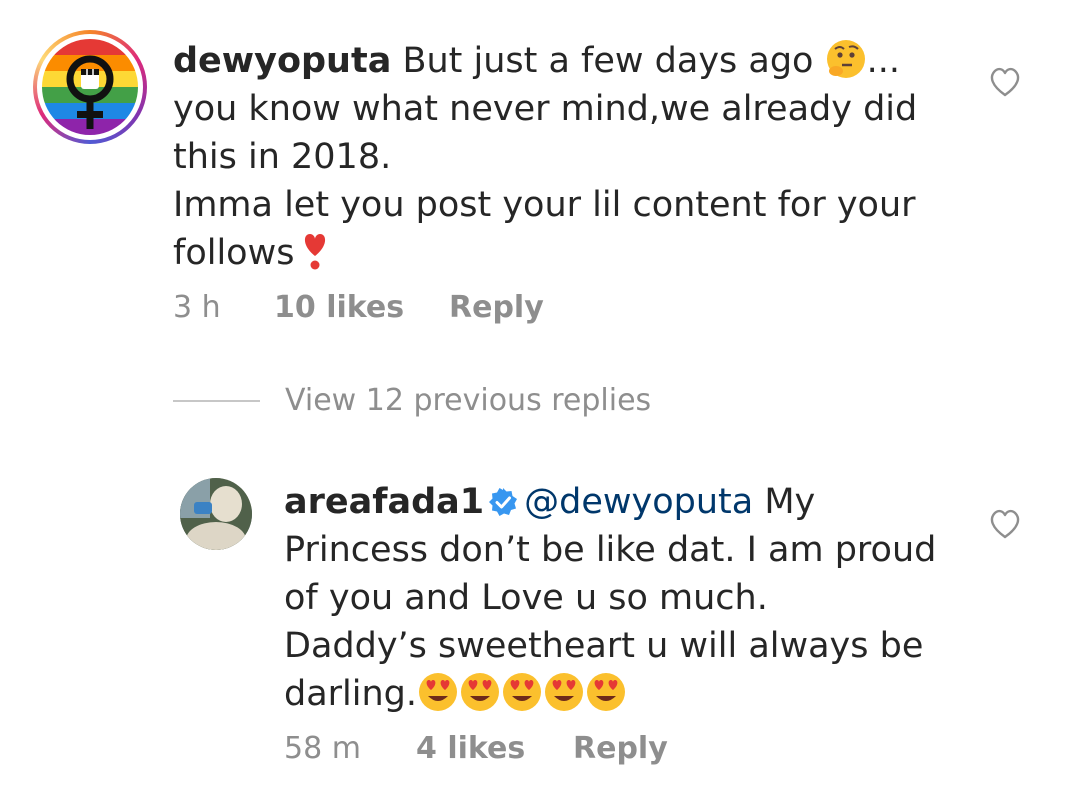 The height and width of the screenshot is (801, 1080). What do you see at coordinates (846, 59) in the screenshot?
I see `thinking-face-icon` at bounding box center [846, 59].